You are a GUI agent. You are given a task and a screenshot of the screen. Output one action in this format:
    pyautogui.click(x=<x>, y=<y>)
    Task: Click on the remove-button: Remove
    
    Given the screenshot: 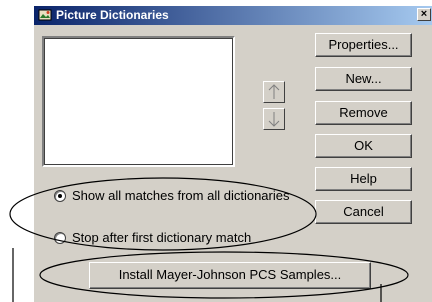 What is the action you would take?
    pyautogui.click(x=363, y=113)
    